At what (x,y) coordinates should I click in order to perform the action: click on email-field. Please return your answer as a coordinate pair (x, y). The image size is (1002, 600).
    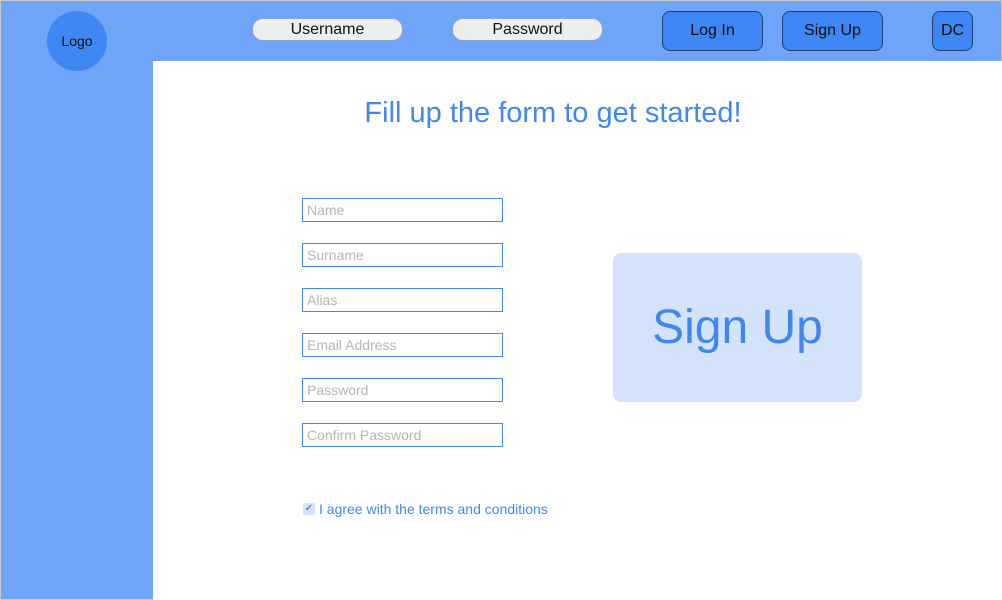
    Looking at the image, I should click on (402, 345).